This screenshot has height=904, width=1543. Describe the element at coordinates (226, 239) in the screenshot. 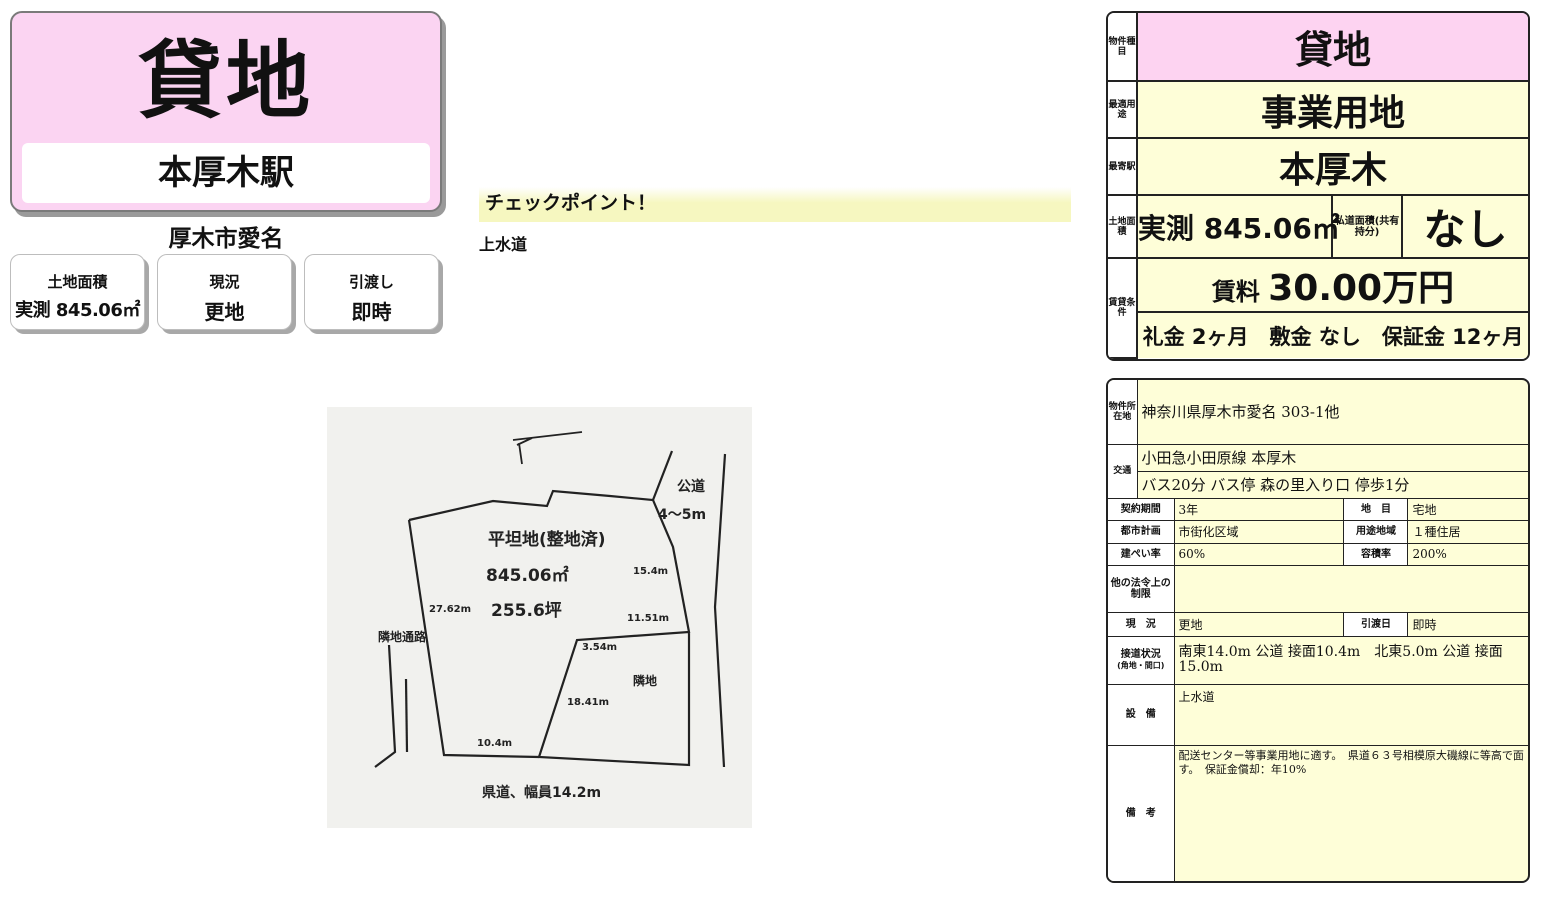

I see `address-short: 厚木市愛名` at that location.